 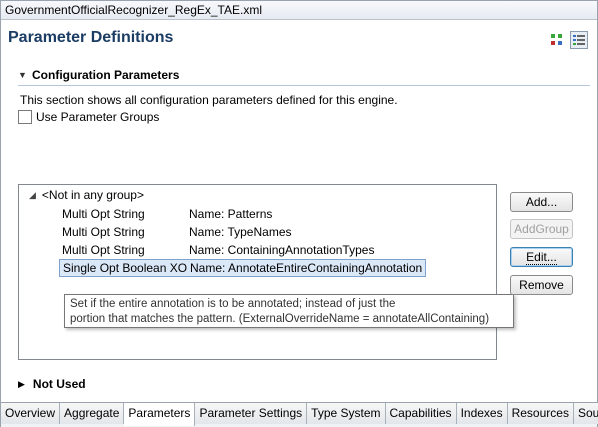 I want to click on collapsed-twistie-icon: ▶, so click(x=21, y=384).